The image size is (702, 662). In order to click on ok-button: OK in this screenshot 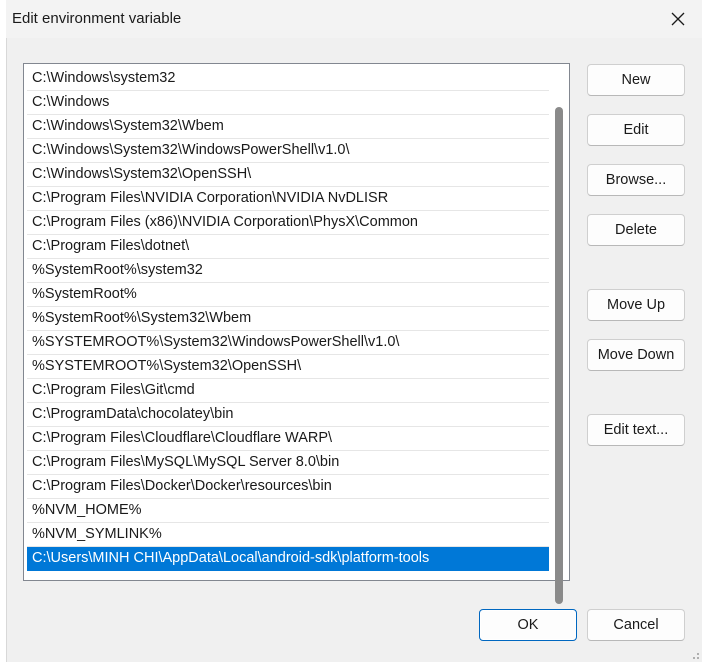, I will do `click(528, 625)`.